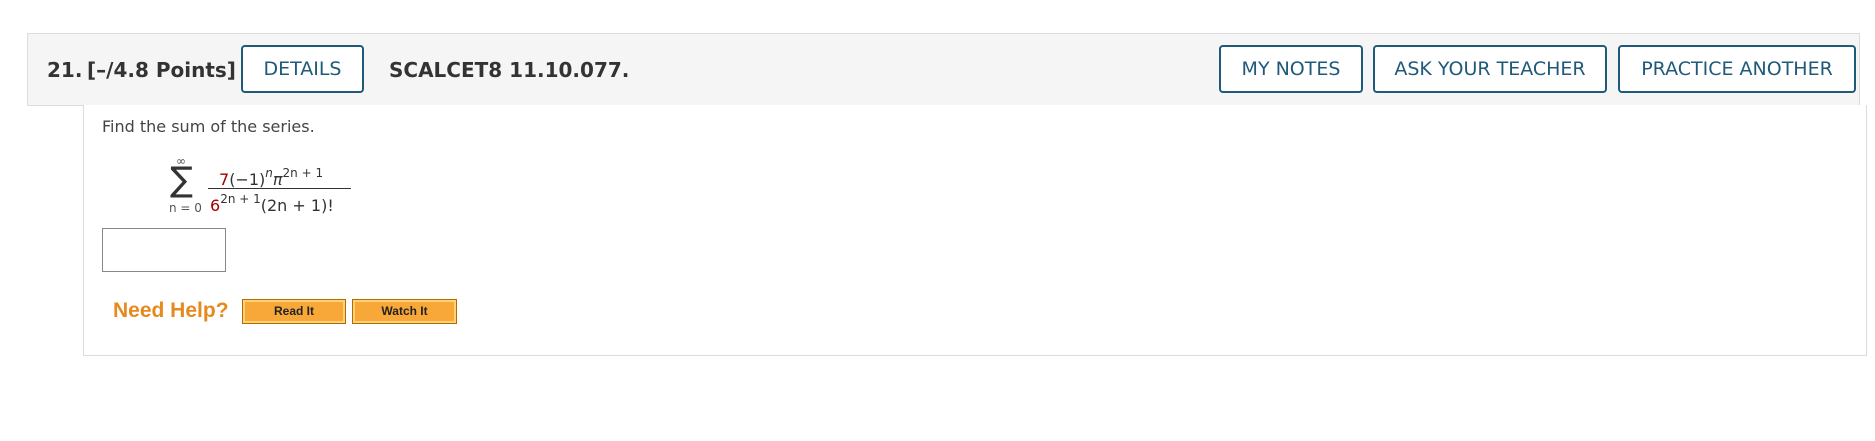 This screenshot has width=1875, height=441. Describe the element at coordinates (1737, 69) in the screenshot. I see `practice-another-button: PRACTICE ANOTHER` at that location.